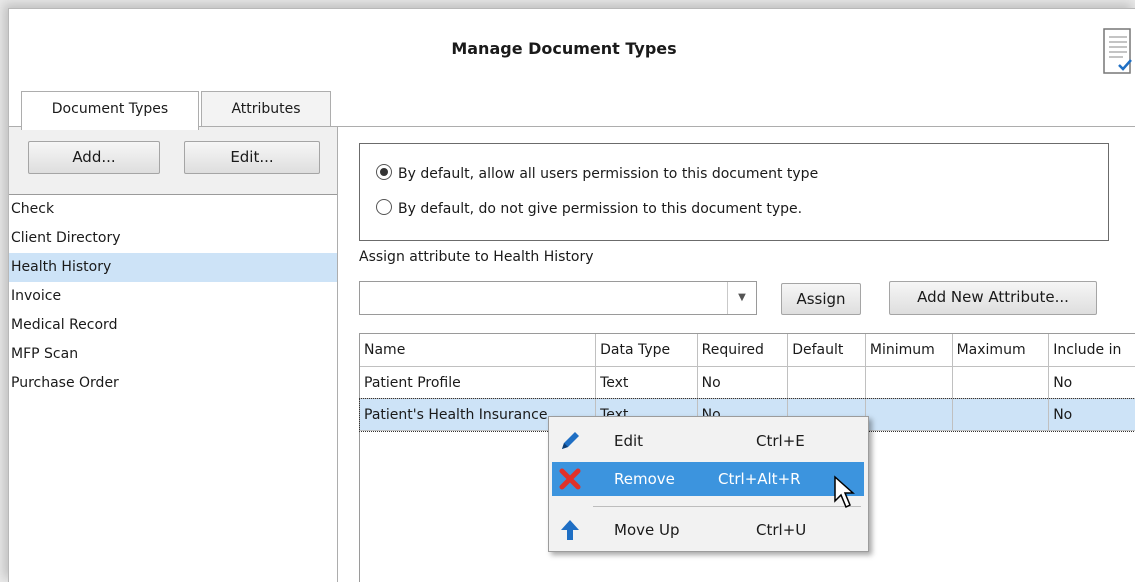  What do you see at coordinates (1001, 350) in the screenshot?
I see `column-header-maximum: Maximum` at bounding box center [1001, 350].